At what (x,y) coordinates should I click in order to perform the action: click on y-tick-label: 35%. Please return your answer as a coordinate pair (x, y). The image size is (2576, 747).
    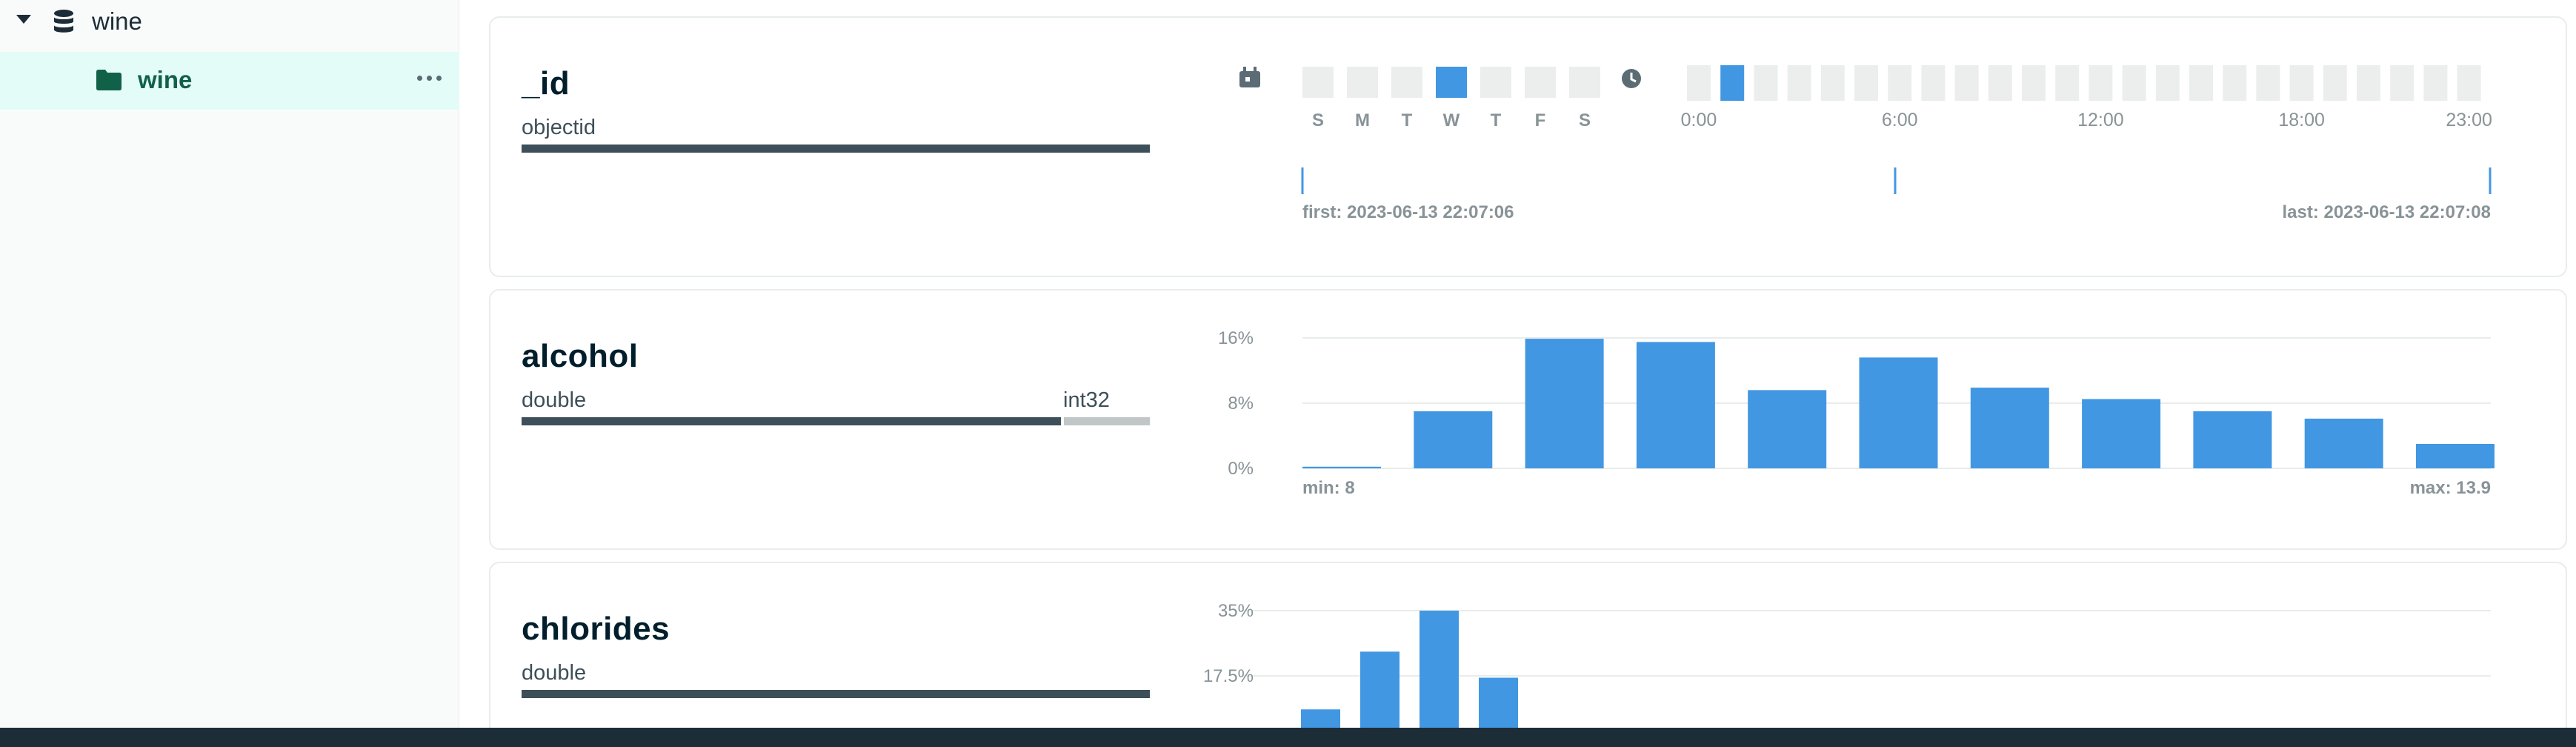
    Looking at the image, I should click on (1236, 611).